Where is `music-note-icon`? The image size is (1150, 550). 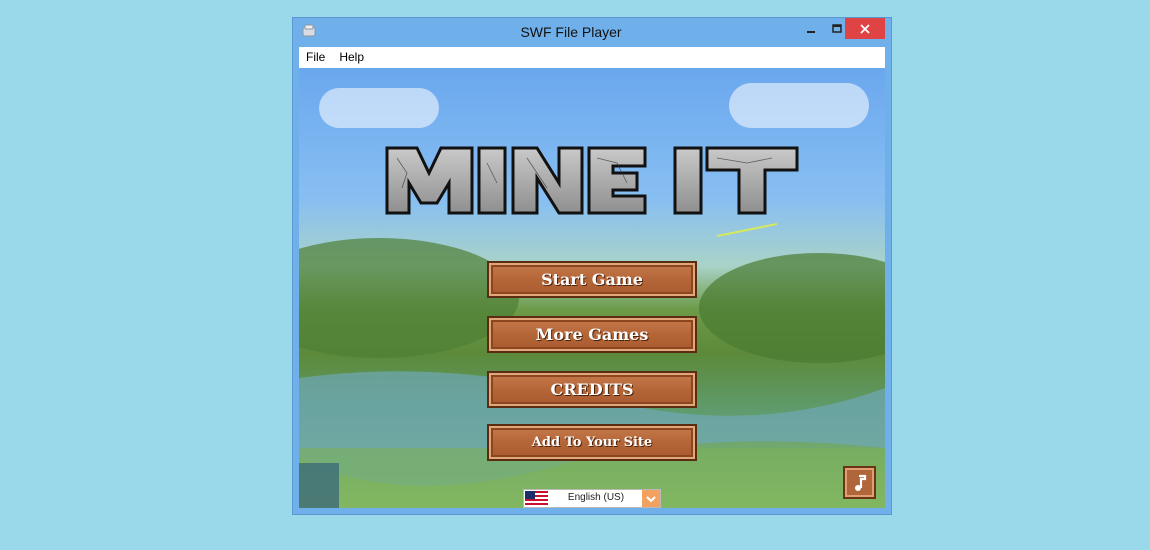
music-note-icon is located at coordinates (860, 482).